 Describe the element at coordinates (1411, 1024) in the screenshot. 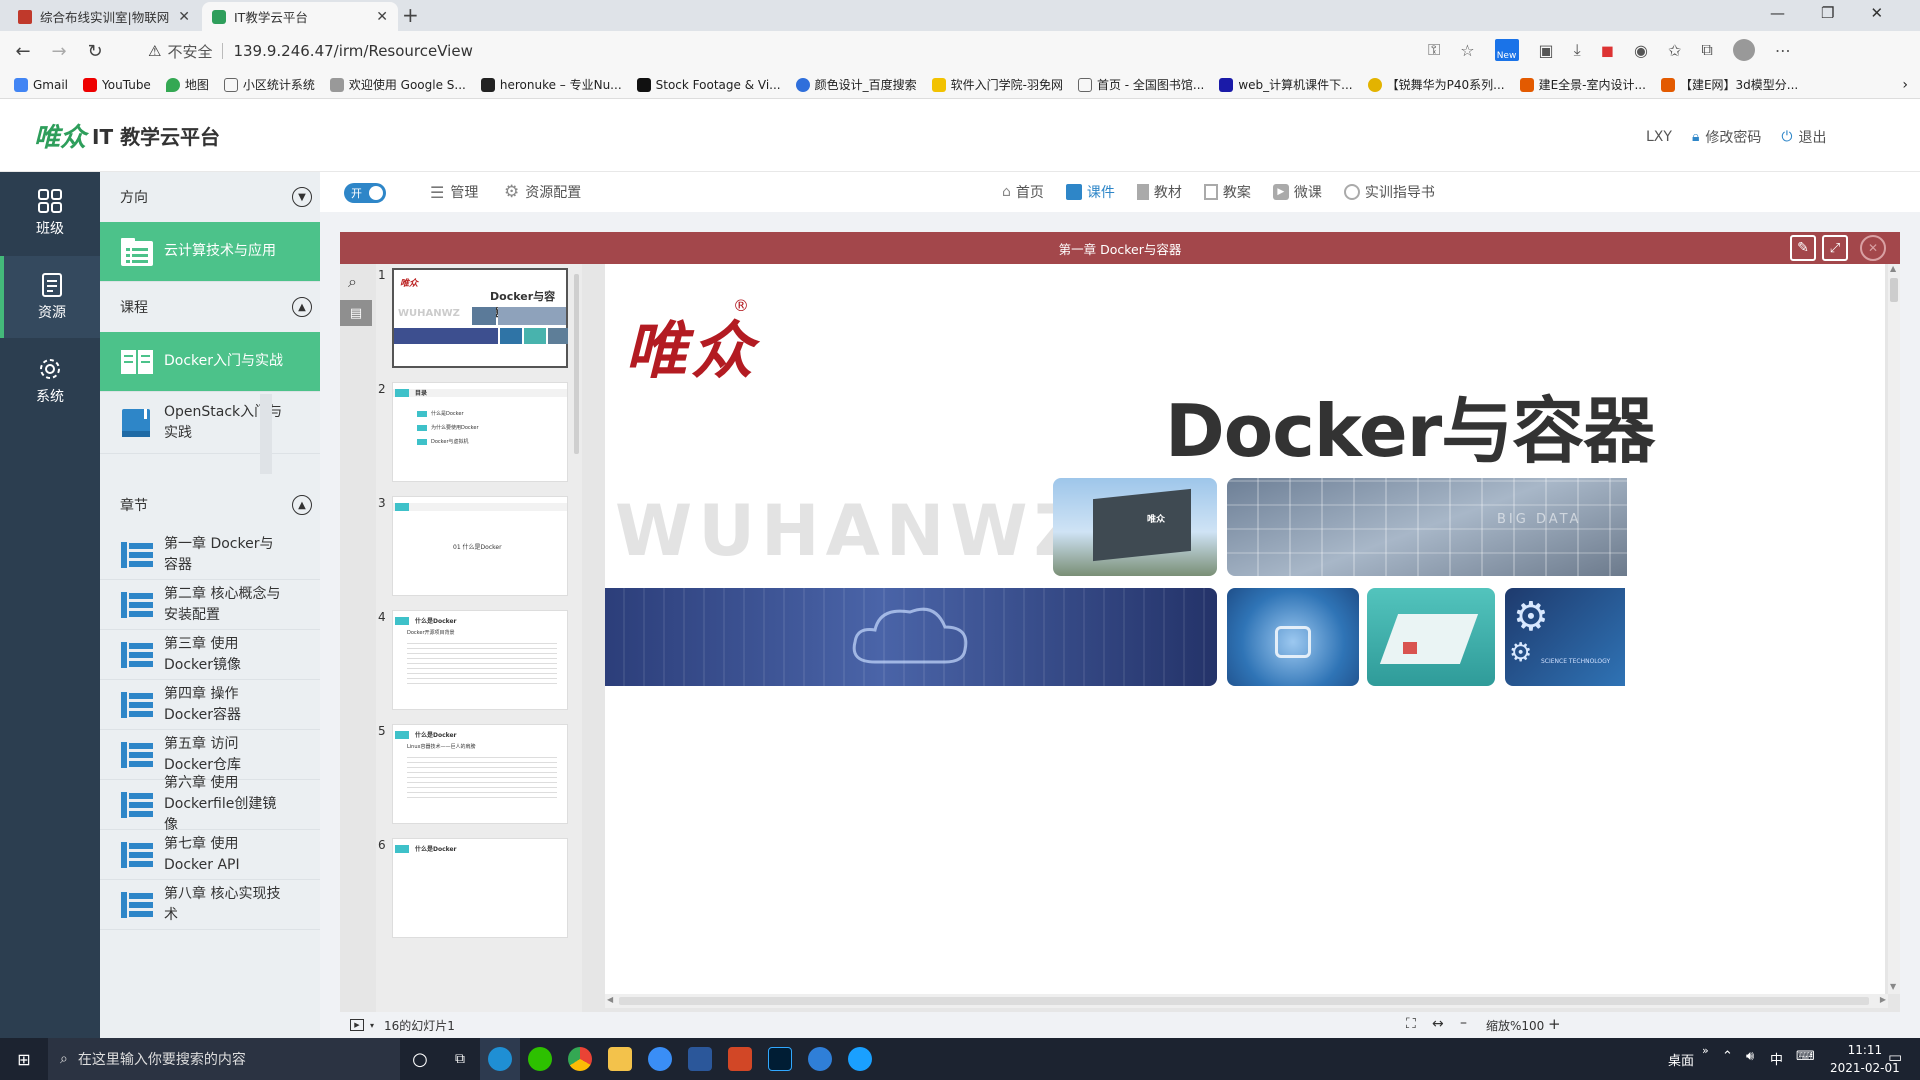

I see `fit-page-icon: ⛶` at that location.